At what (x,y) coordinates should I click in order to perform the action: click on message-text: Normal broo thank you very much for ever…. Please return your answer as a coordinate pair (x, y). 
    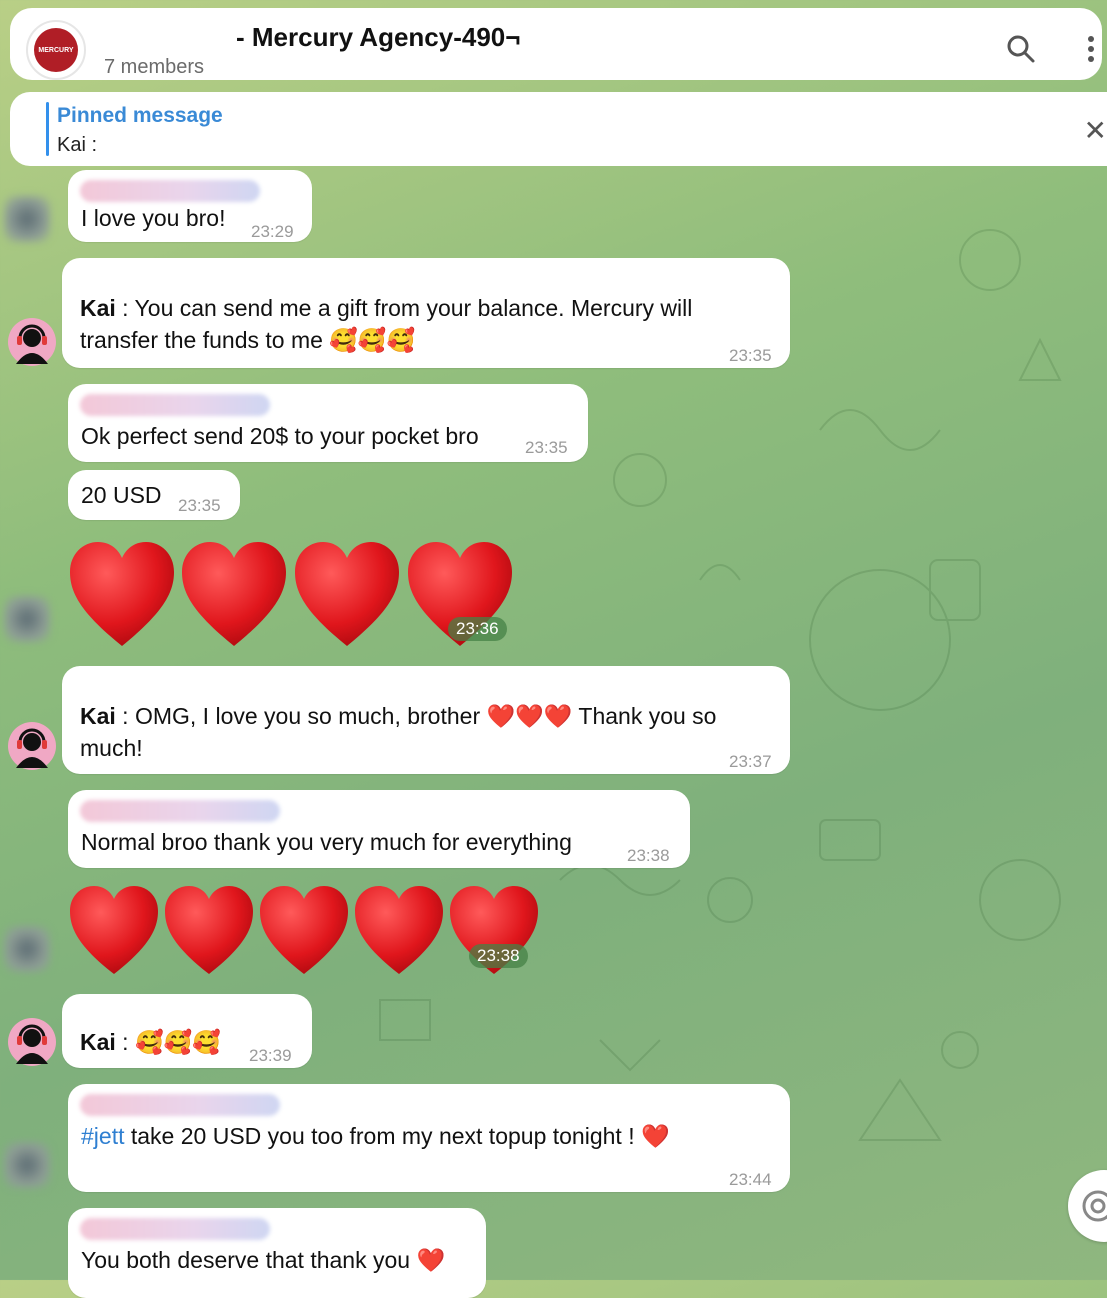
    Looking at the image, I should click on (326, 842).